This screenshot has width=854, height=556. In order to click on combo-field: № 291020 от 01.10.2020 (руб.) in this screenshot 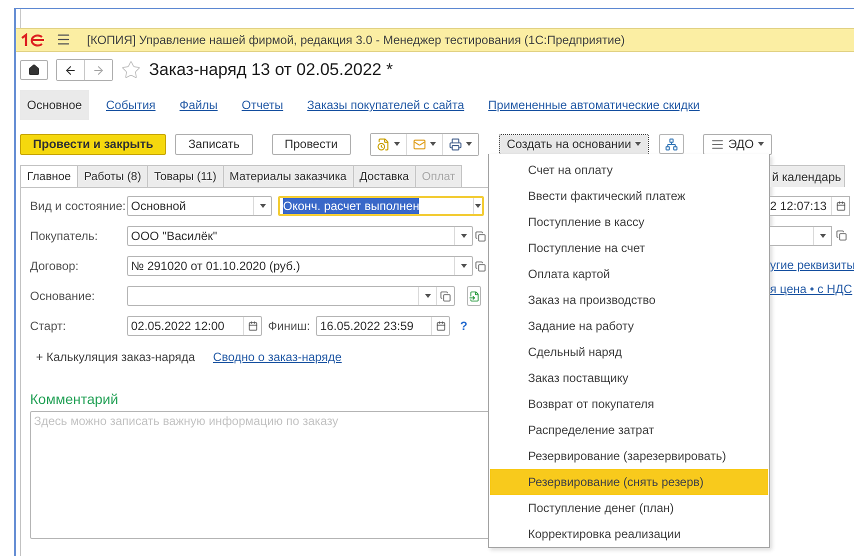, I will do `click(300, 266)`.